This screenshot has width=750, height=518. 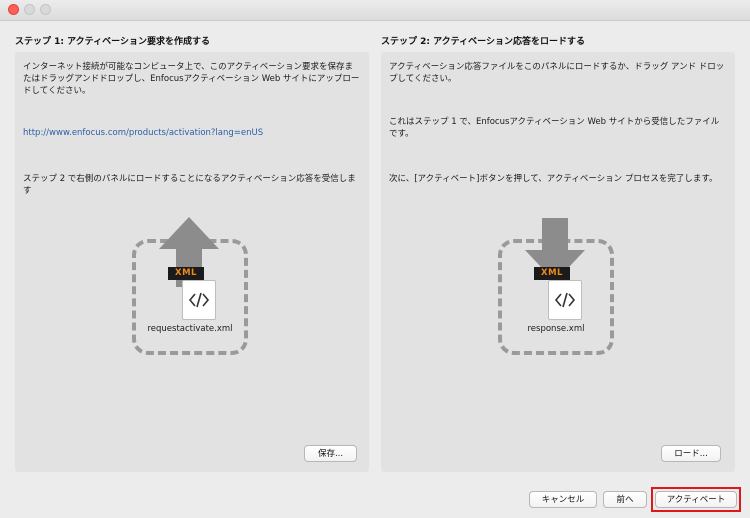 What do you see at coordinates (112, 42) in the screenshot?
I see `step1-title: ステップ 1: アクティベーション要求を作成する` at bounding box center [112, 42].